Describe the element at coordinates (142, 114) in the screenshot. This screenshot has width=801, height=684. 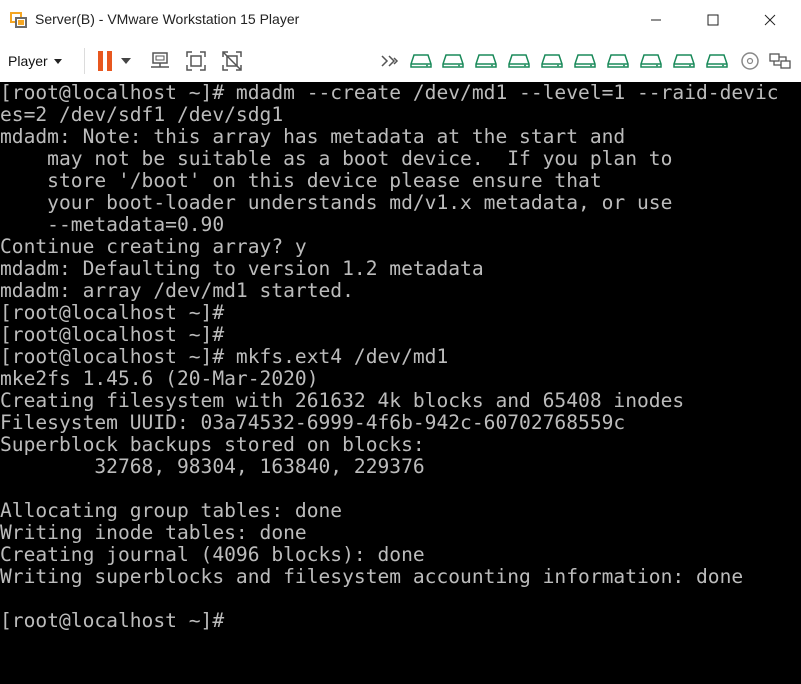
I see `terminal-line: es=2 /dev/sdf1 /dev/sdg1` at that location.